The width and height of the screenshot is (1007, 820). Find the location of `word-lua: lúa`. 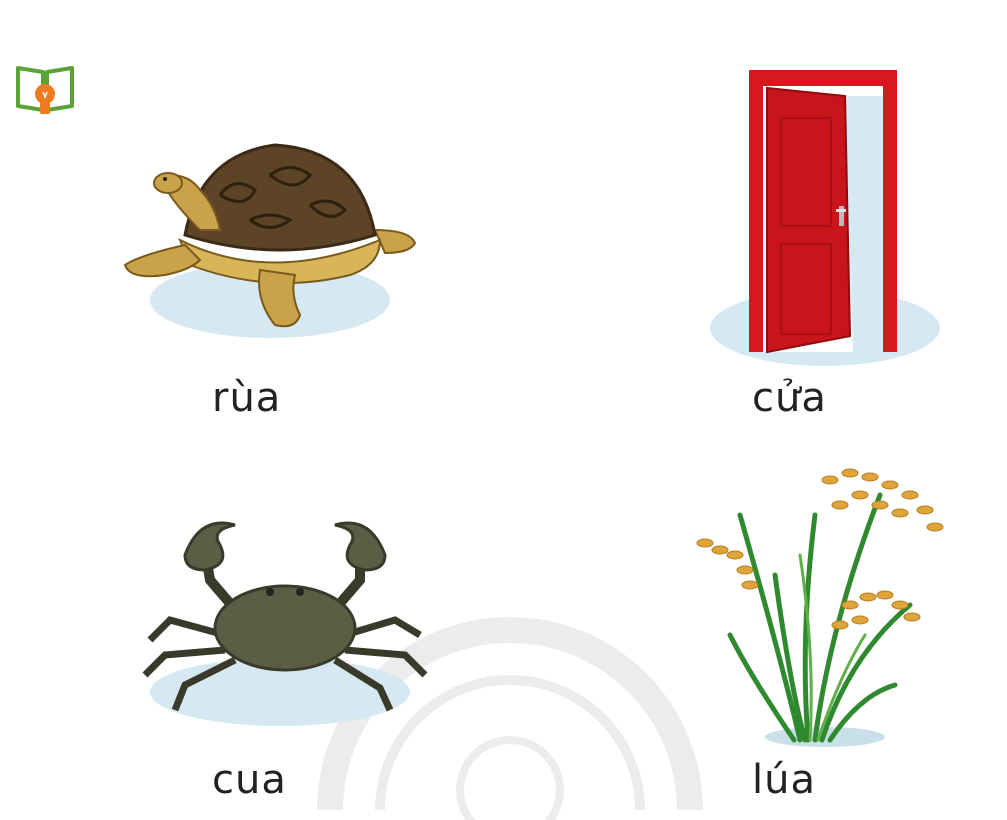

word-lua: lúa is located at coordinates (784, 780).